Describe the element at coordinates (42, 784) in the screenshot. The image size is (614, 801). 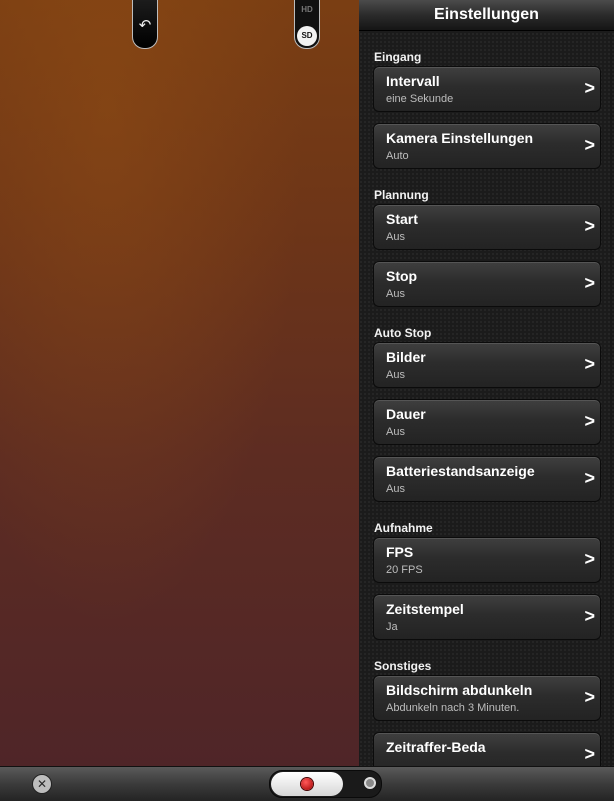
I see `close-icon: ✕` at that location.